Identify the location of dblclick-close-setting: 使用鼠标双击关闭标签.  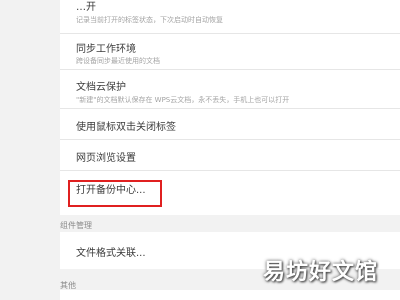
(230, 124).